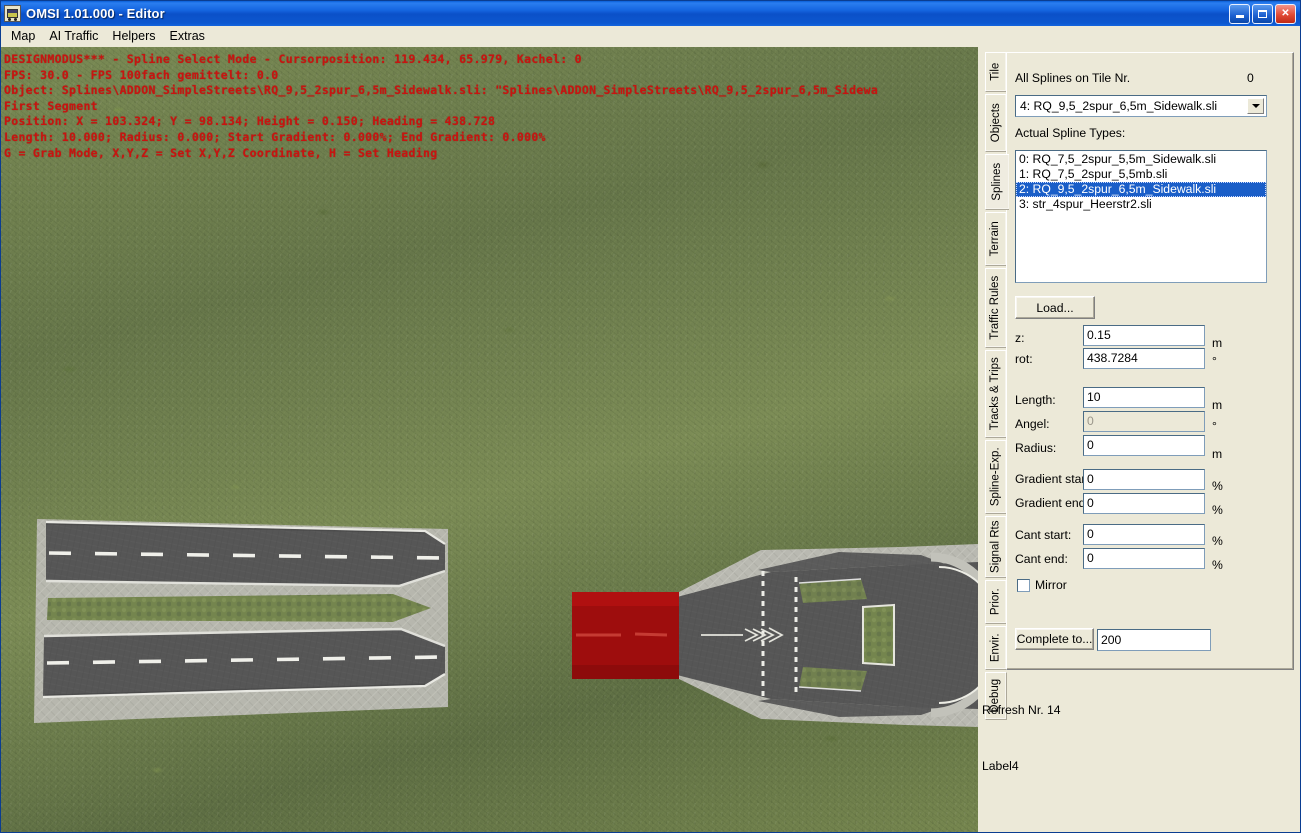  What do you see at coordinates (1217, 454) in the screenshot?
I see `field-unit-radius: m` at bounding box center [1217, 454].